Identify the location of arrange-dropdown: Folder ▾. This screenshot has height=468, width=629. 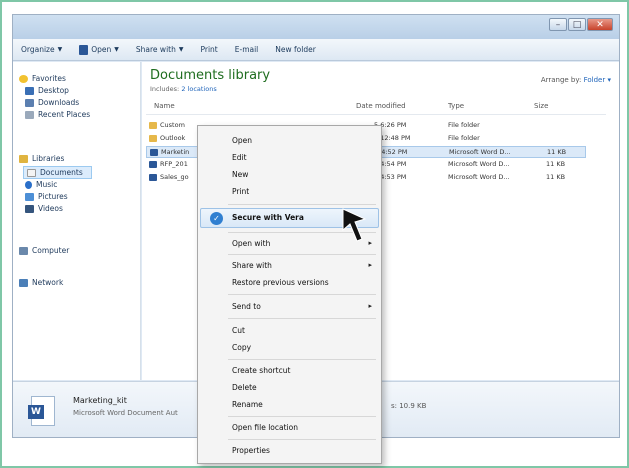
(597, 80).